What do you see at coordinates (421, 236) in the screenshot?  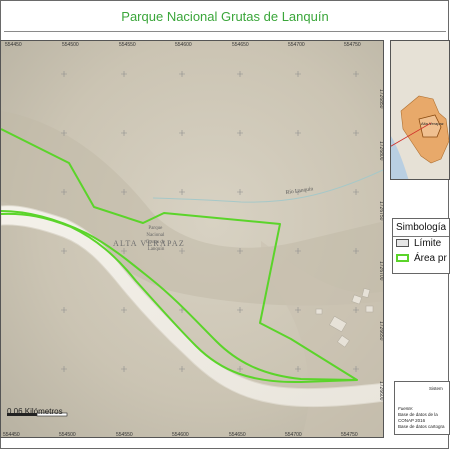 I see `legend-divider` at bounding box center [421, 236].